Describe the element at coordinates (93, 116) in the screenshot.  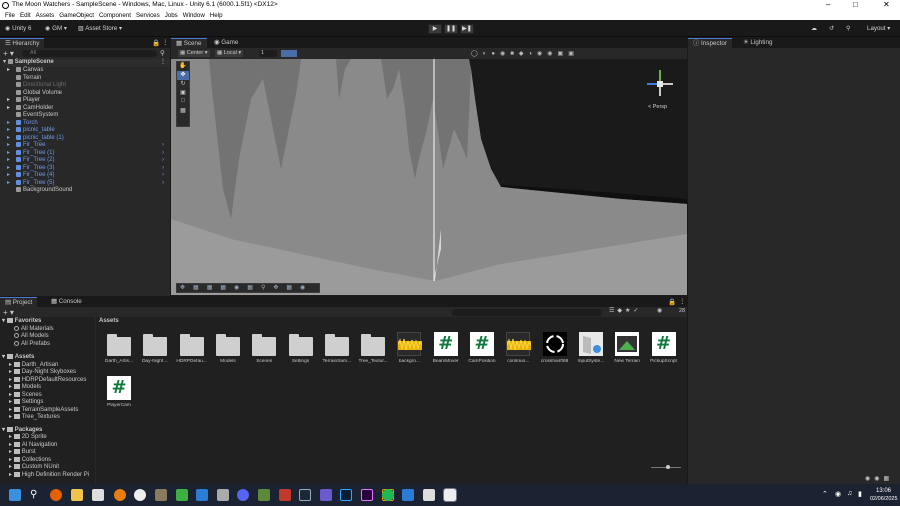
I see `hierarchy-item: EventSystem` at that location.